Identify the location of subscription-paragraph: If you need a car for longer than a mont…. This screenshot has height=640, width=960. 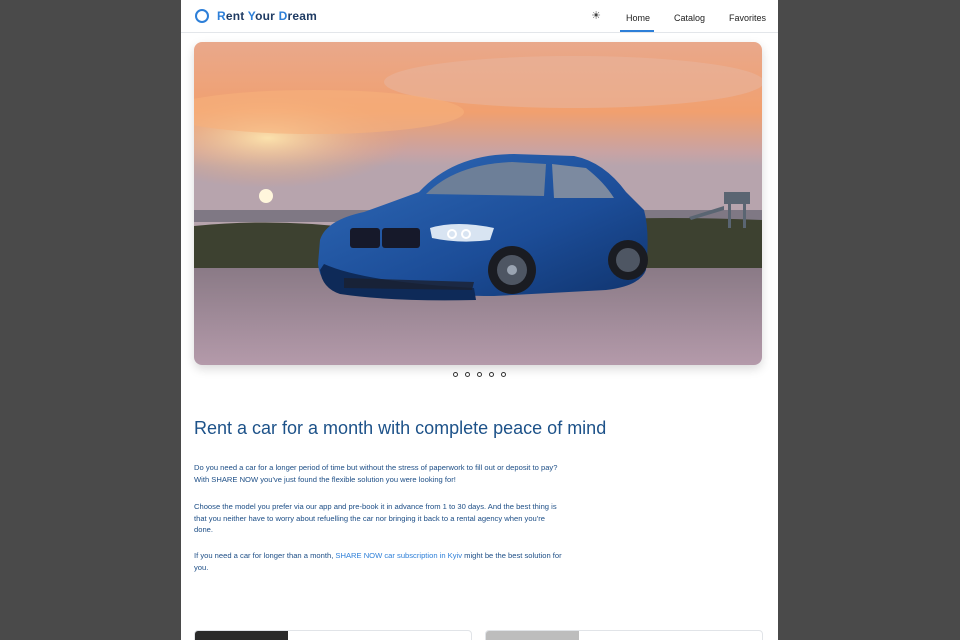
(379, 561).